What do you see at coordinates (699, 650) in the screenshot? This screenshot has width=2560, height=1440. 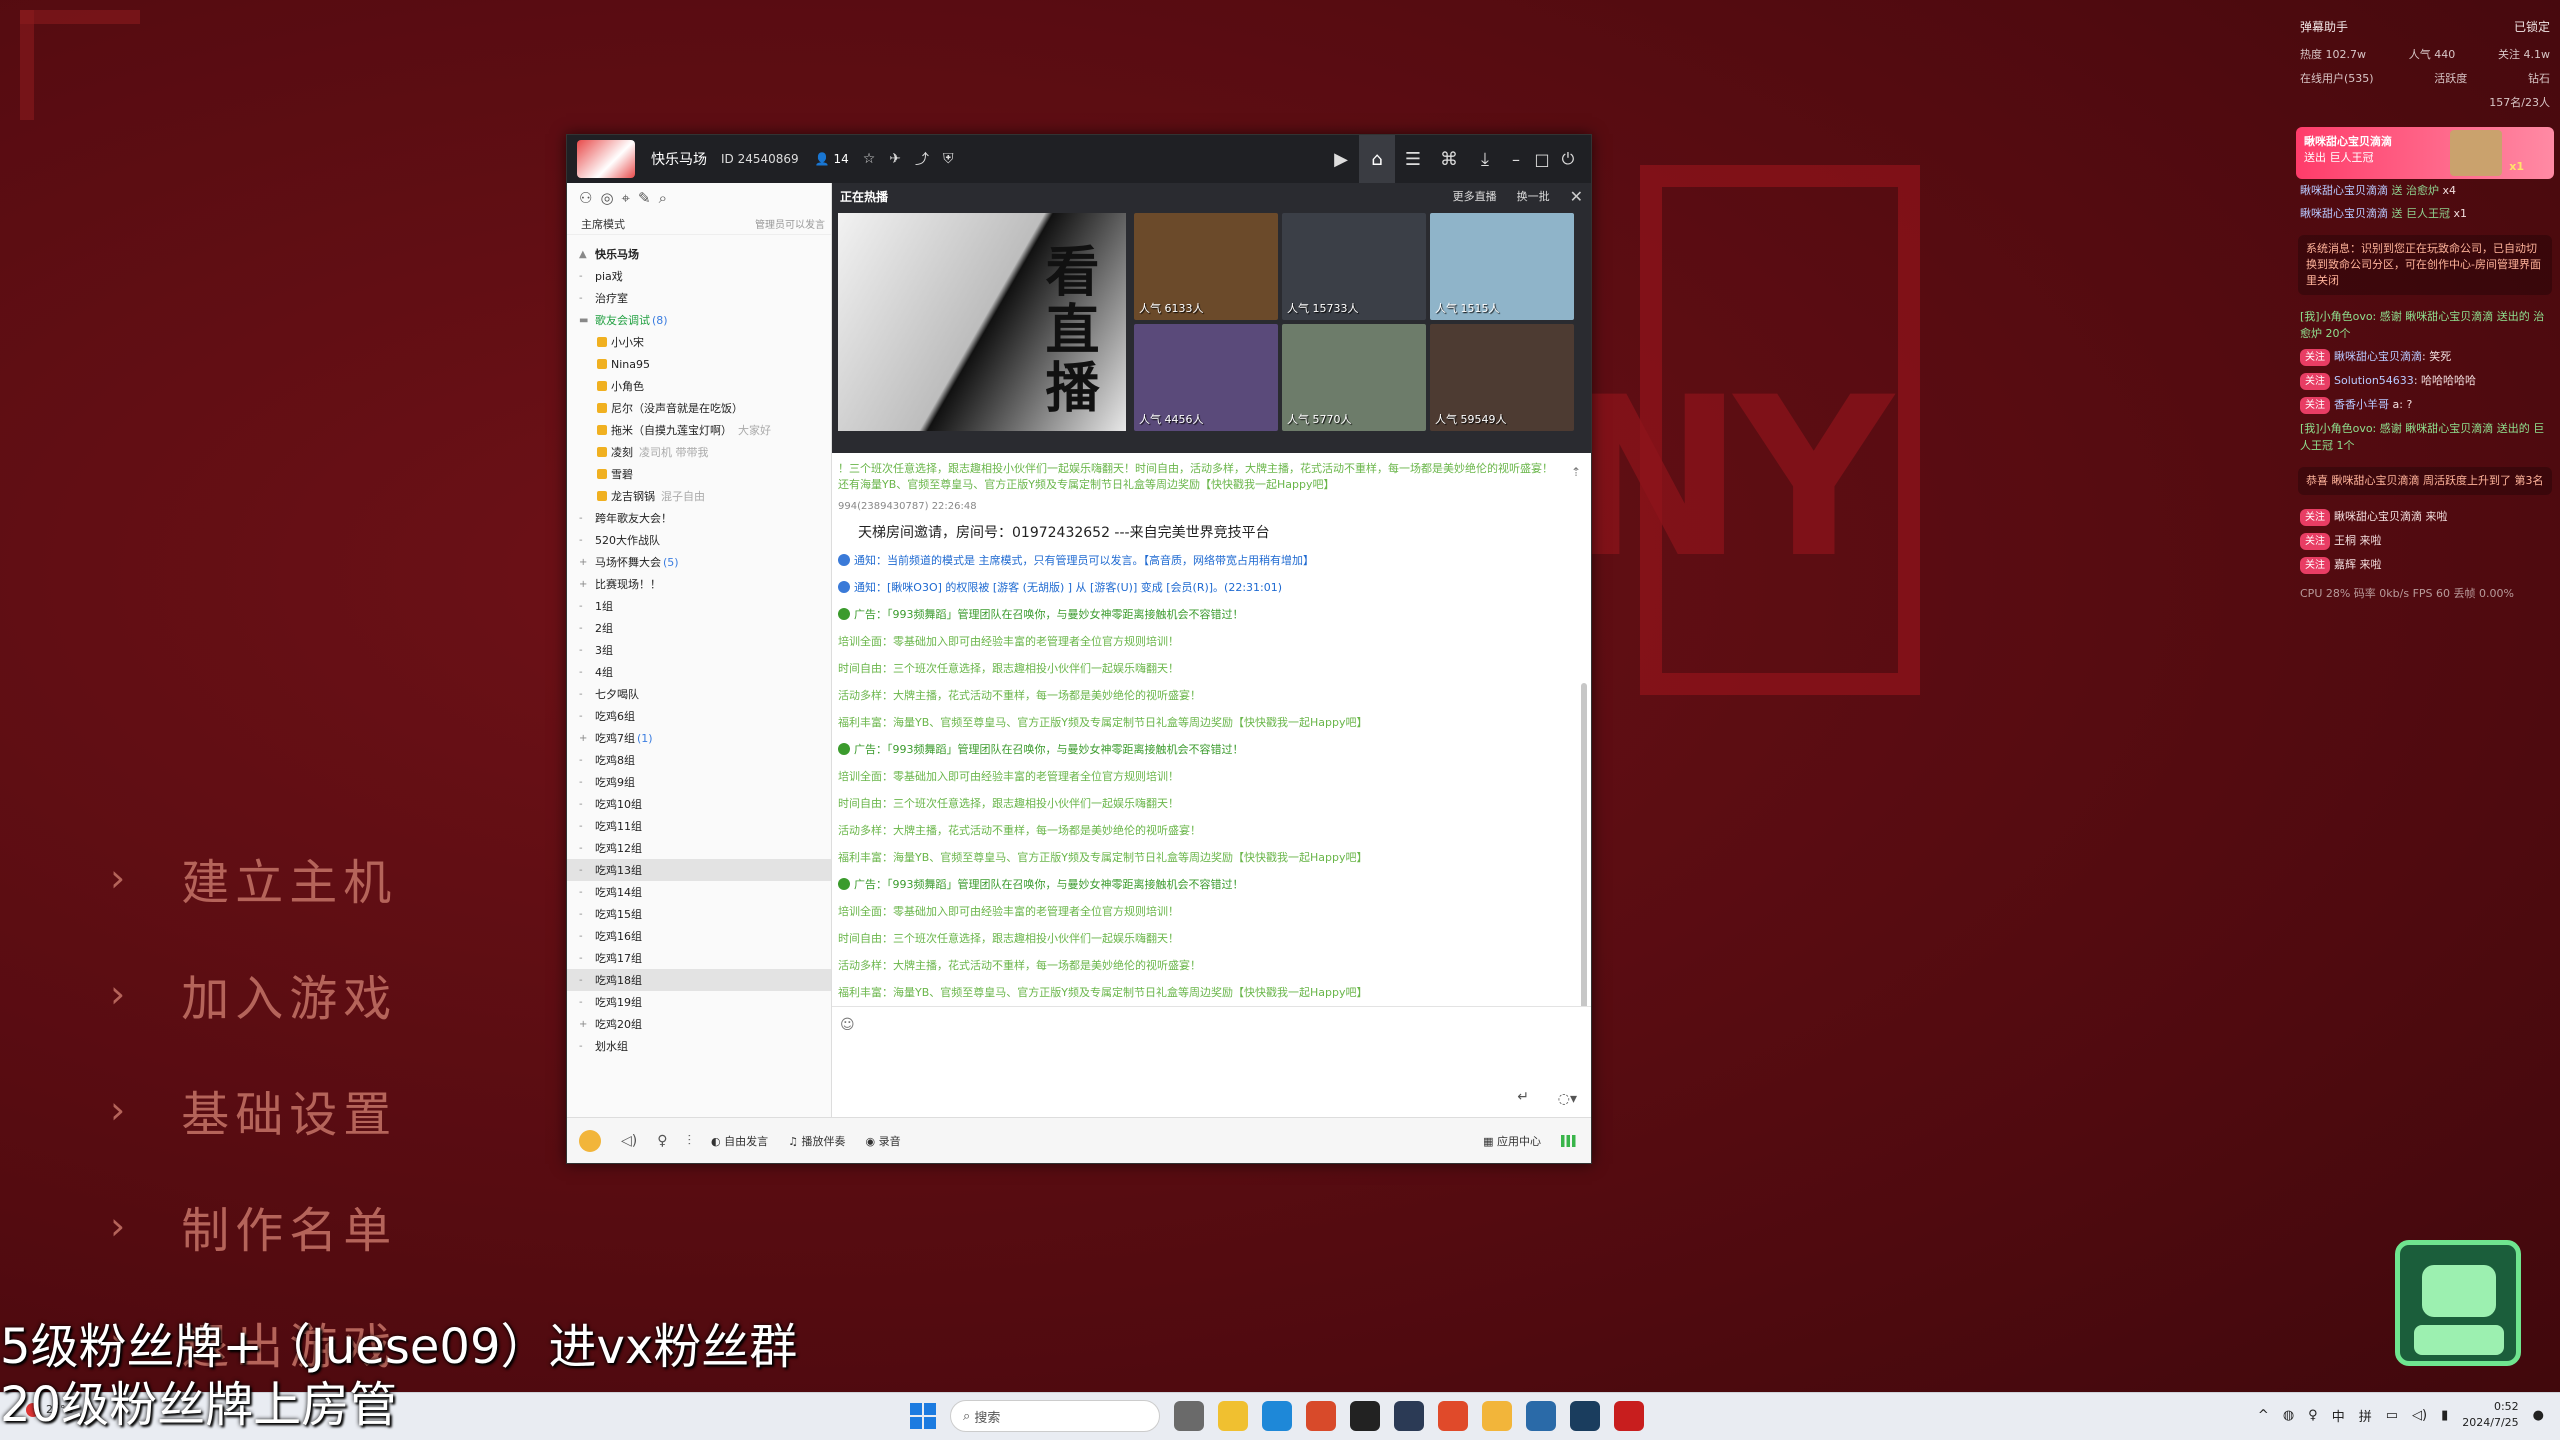 I see `channel-item: -3组` at bounding box center [699, 650].